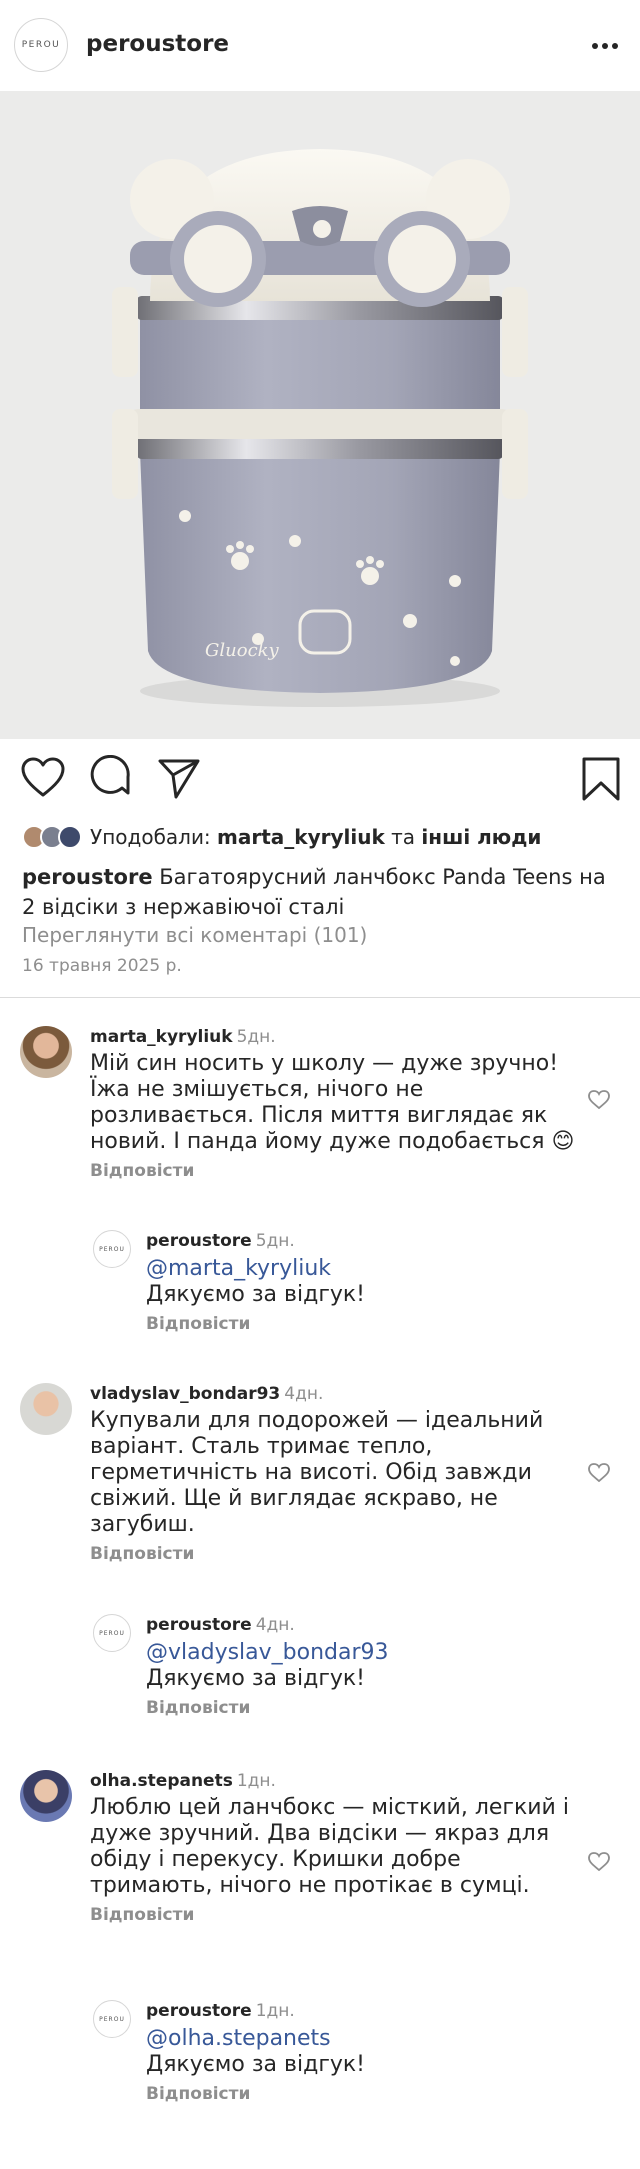 This screenshot has height=2169, width=640. Describe the element at coordinates (242, 650) in the screenshot. I see `svg-text: Gluocky` at that location.